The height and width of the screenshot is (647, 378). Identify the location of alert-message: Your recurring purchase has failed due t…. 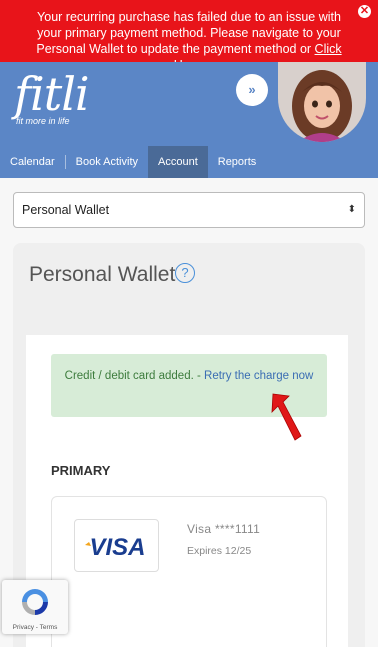
(188, 33).